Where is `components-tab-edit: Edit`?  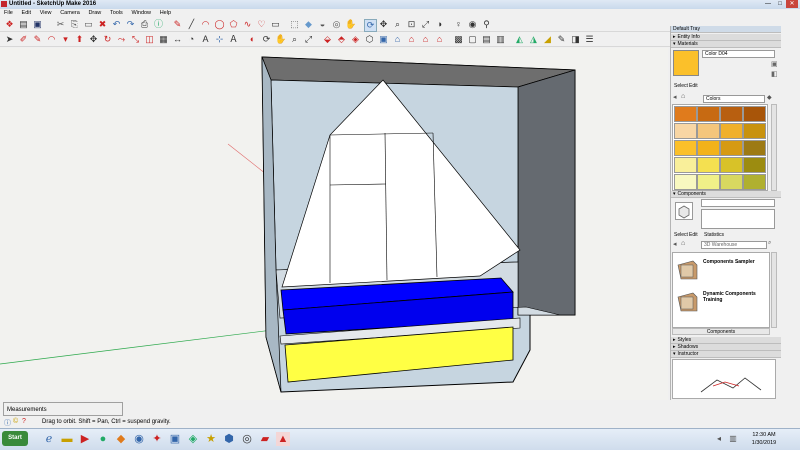
components-tab-edit: Edit is located at coordinates (693, 235).